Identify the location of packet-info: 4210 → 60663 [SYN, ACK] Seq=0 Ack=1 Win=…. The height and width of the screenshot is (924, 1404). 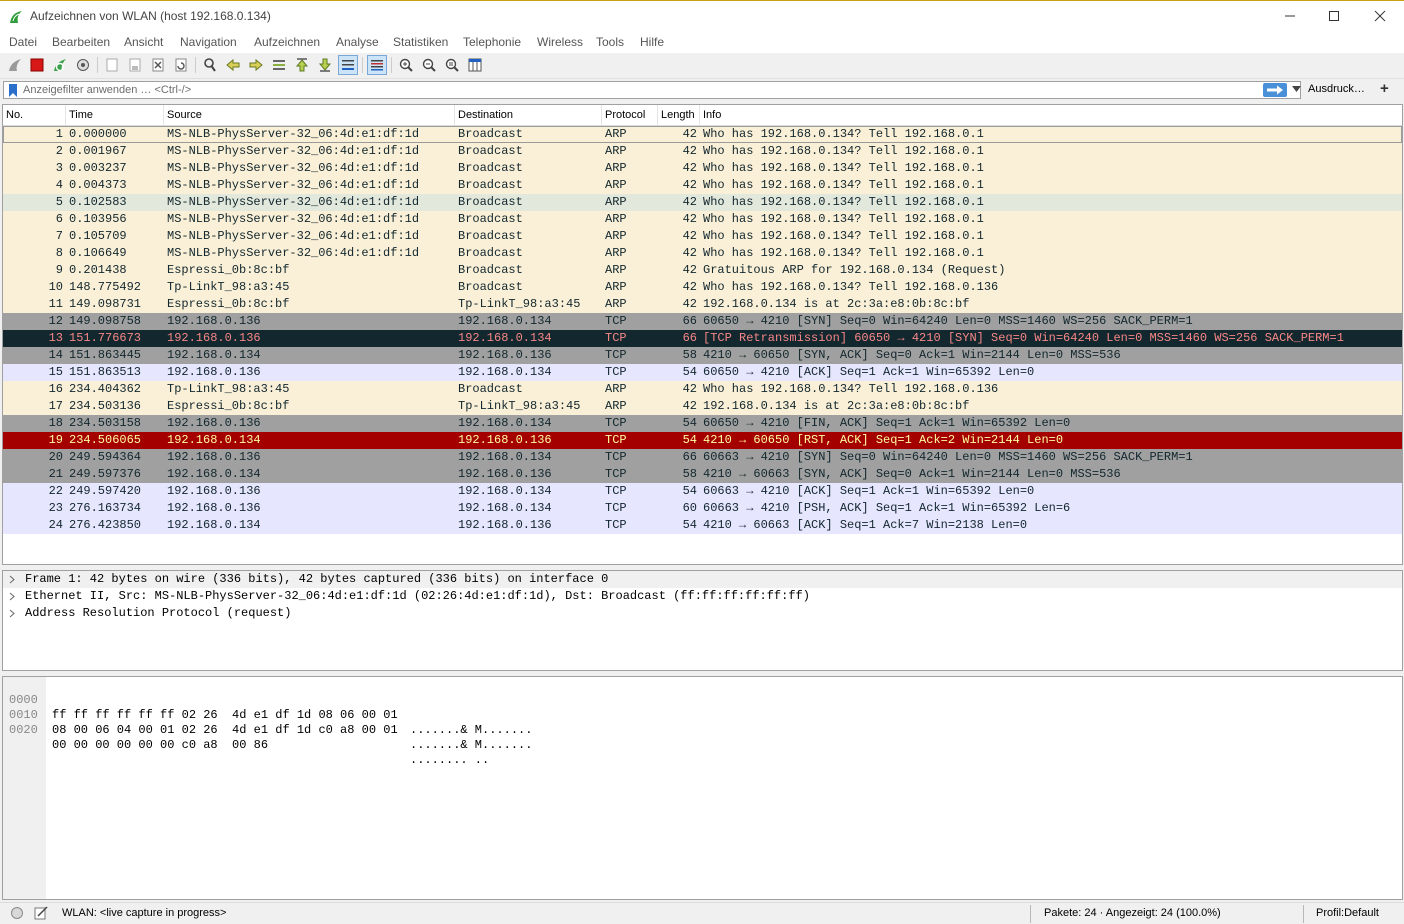
(912, 474).